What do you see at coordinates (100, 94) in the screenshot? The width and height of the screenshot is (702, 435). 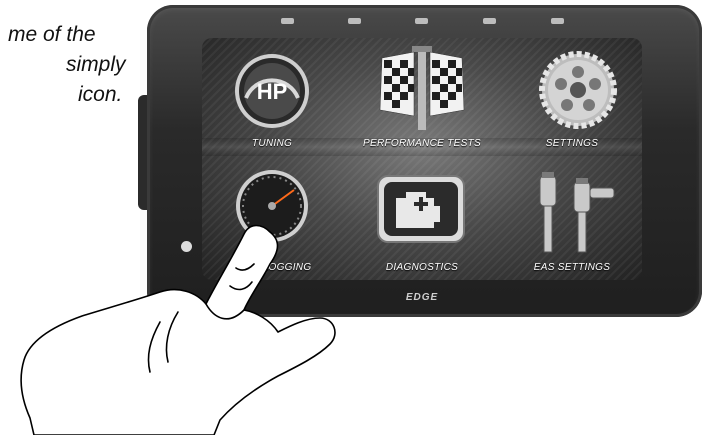 I see `caption-line-3: icon.` at bounding box center [100, 94].